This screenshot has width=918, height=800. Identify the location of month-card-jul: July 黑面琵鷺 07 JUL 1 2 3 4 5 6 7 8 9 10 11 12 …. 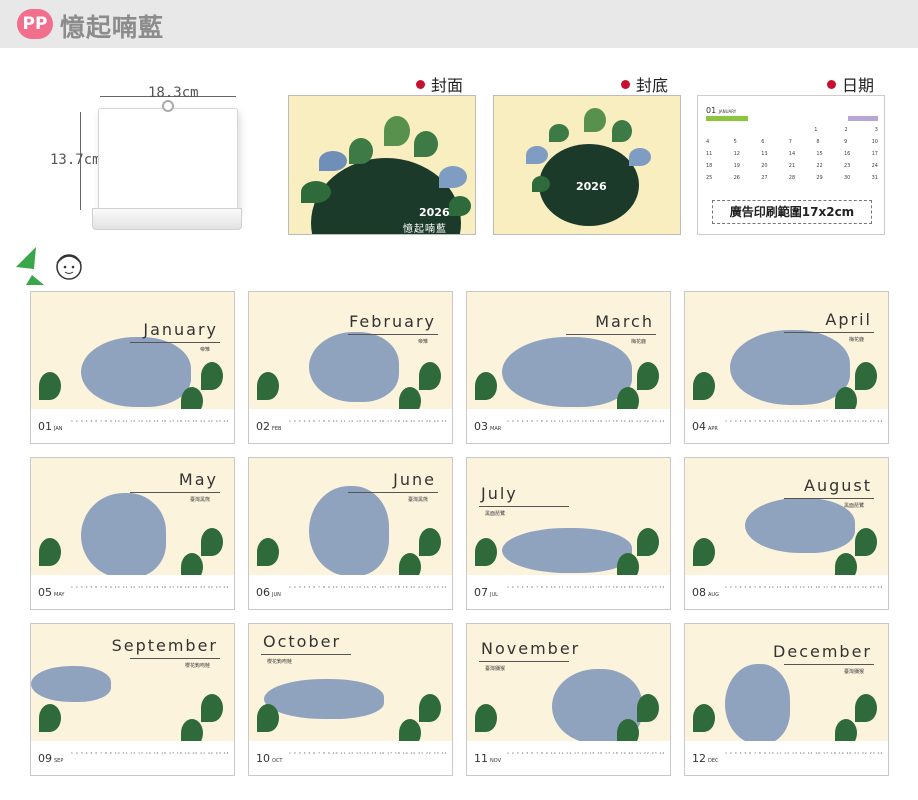
(568, 533).